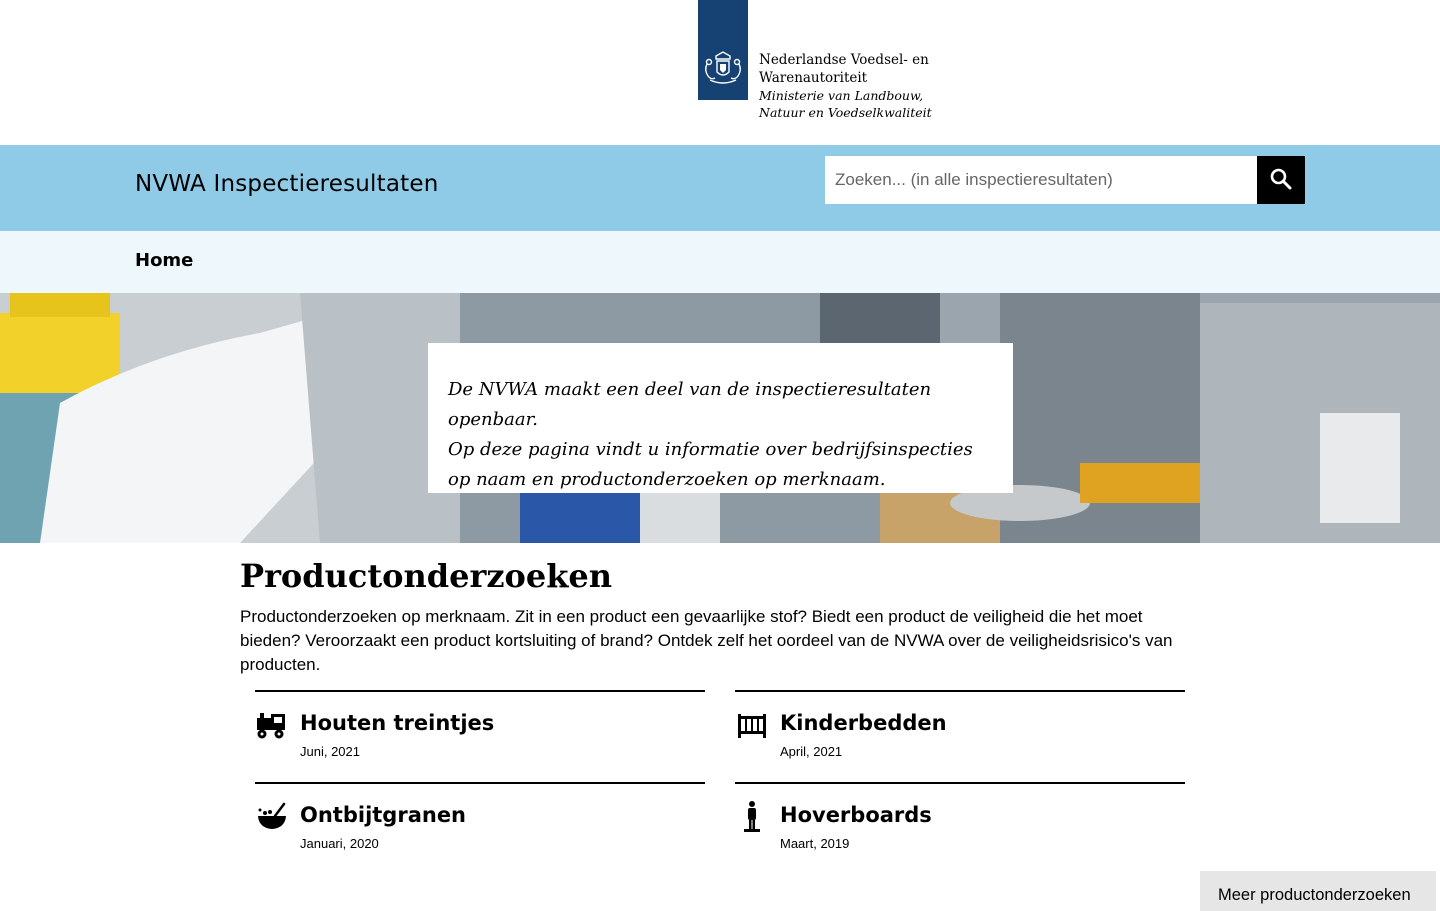 The height and width of the screenshot is (911, 1440). What do you see at coordinates (1041, 180) in the screenshot?
I see `search-input` at bounding box center [1041, 180].